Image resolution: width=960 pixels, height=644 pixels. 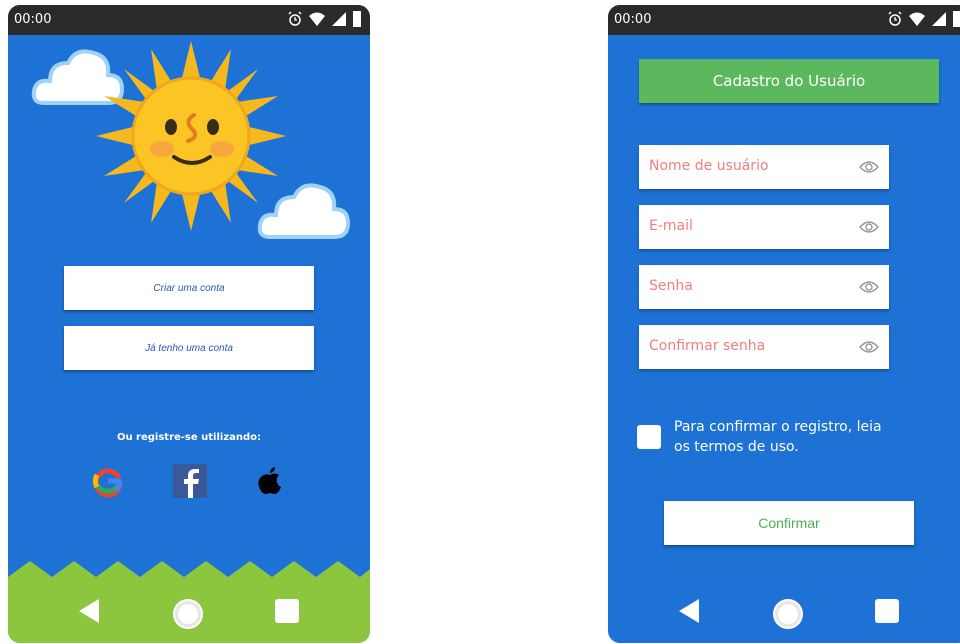 What do you see at coordinates (190, 481) in the screenshot?
I see `facebook-icon` at bounding box center [190, 481].